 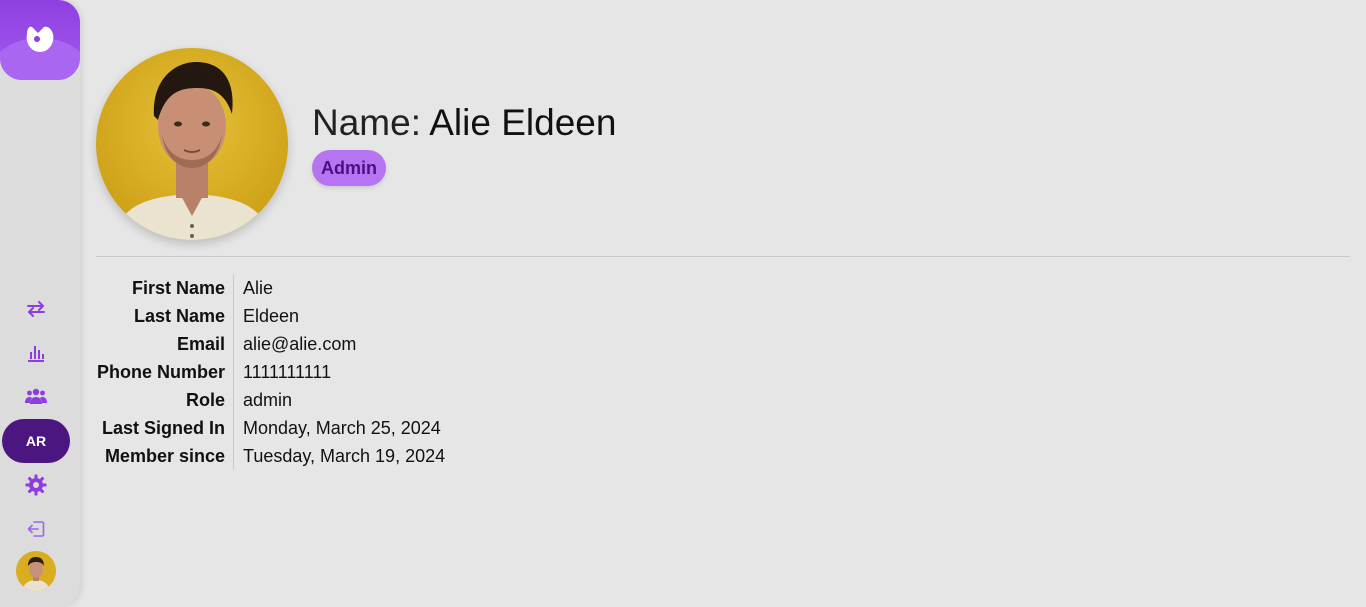 I want to click on detail-label-phone: Phone Number, so click(x=165, y=372).